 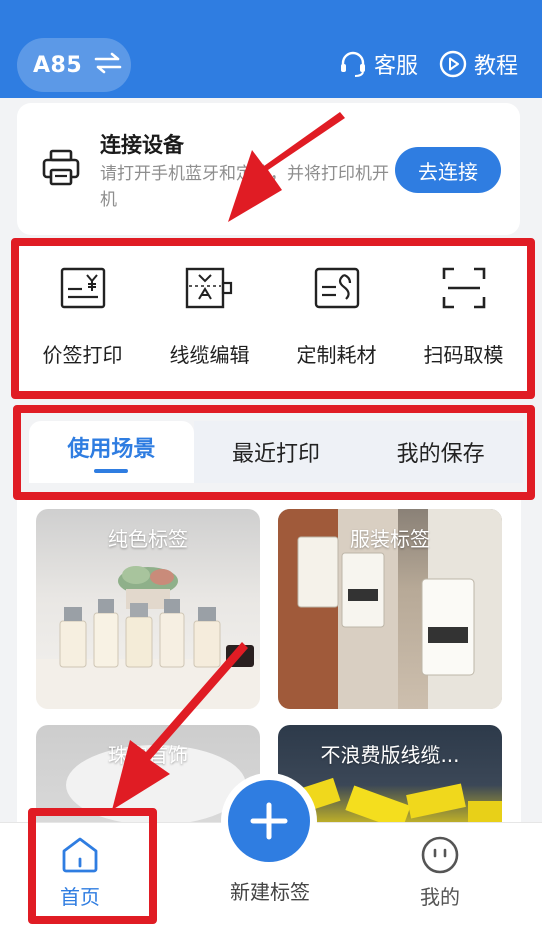 What do you see at coordinates (440, 897) in the screenshot?
I see `nav-mine-label: 我的` at bounding box center [440, 897].